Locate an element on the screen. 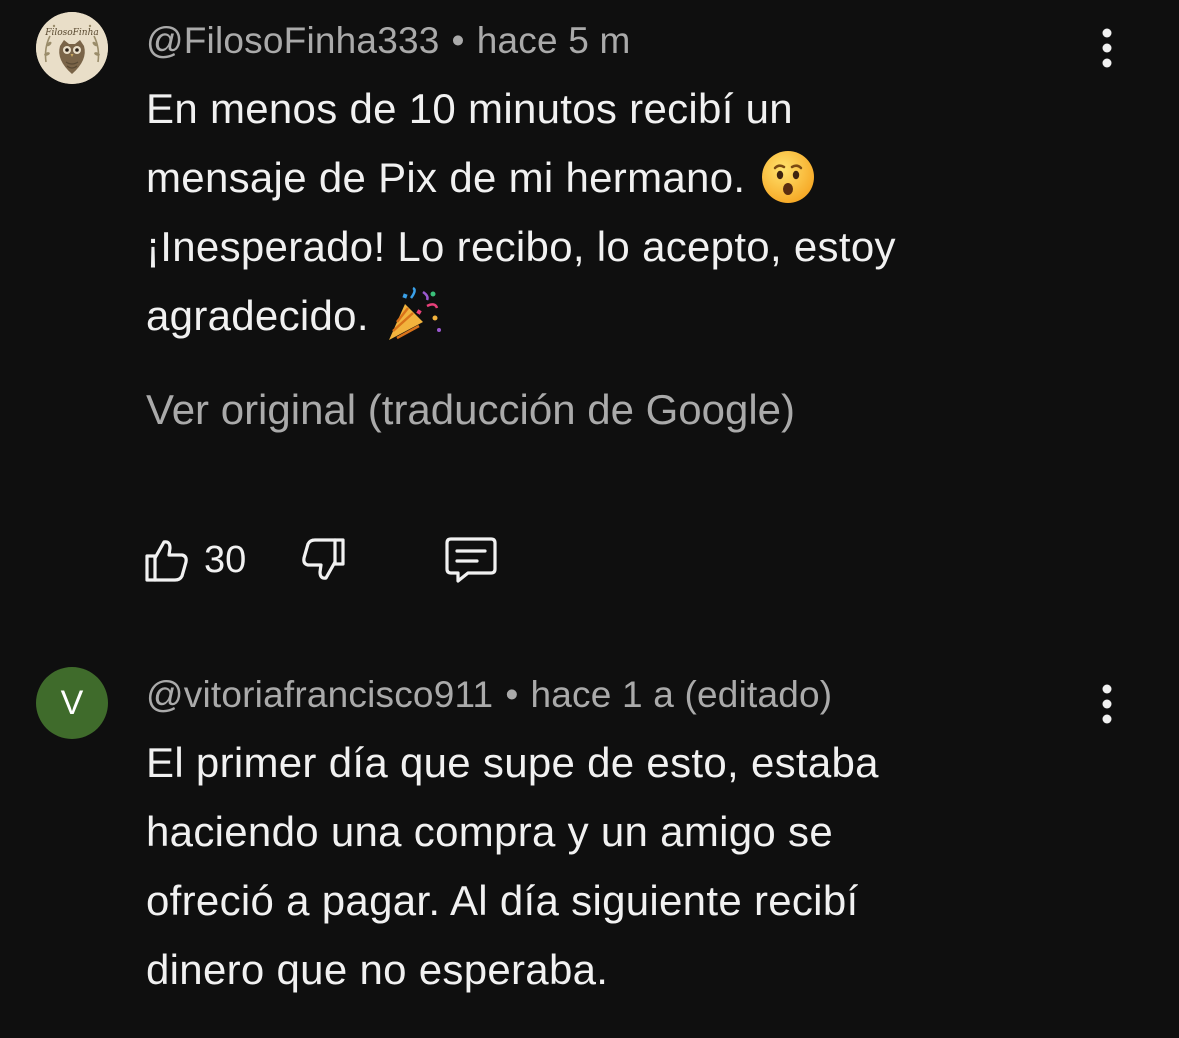  comment-text-line: haciendo una compra y un amigo se is located at coordinates (489, 831).